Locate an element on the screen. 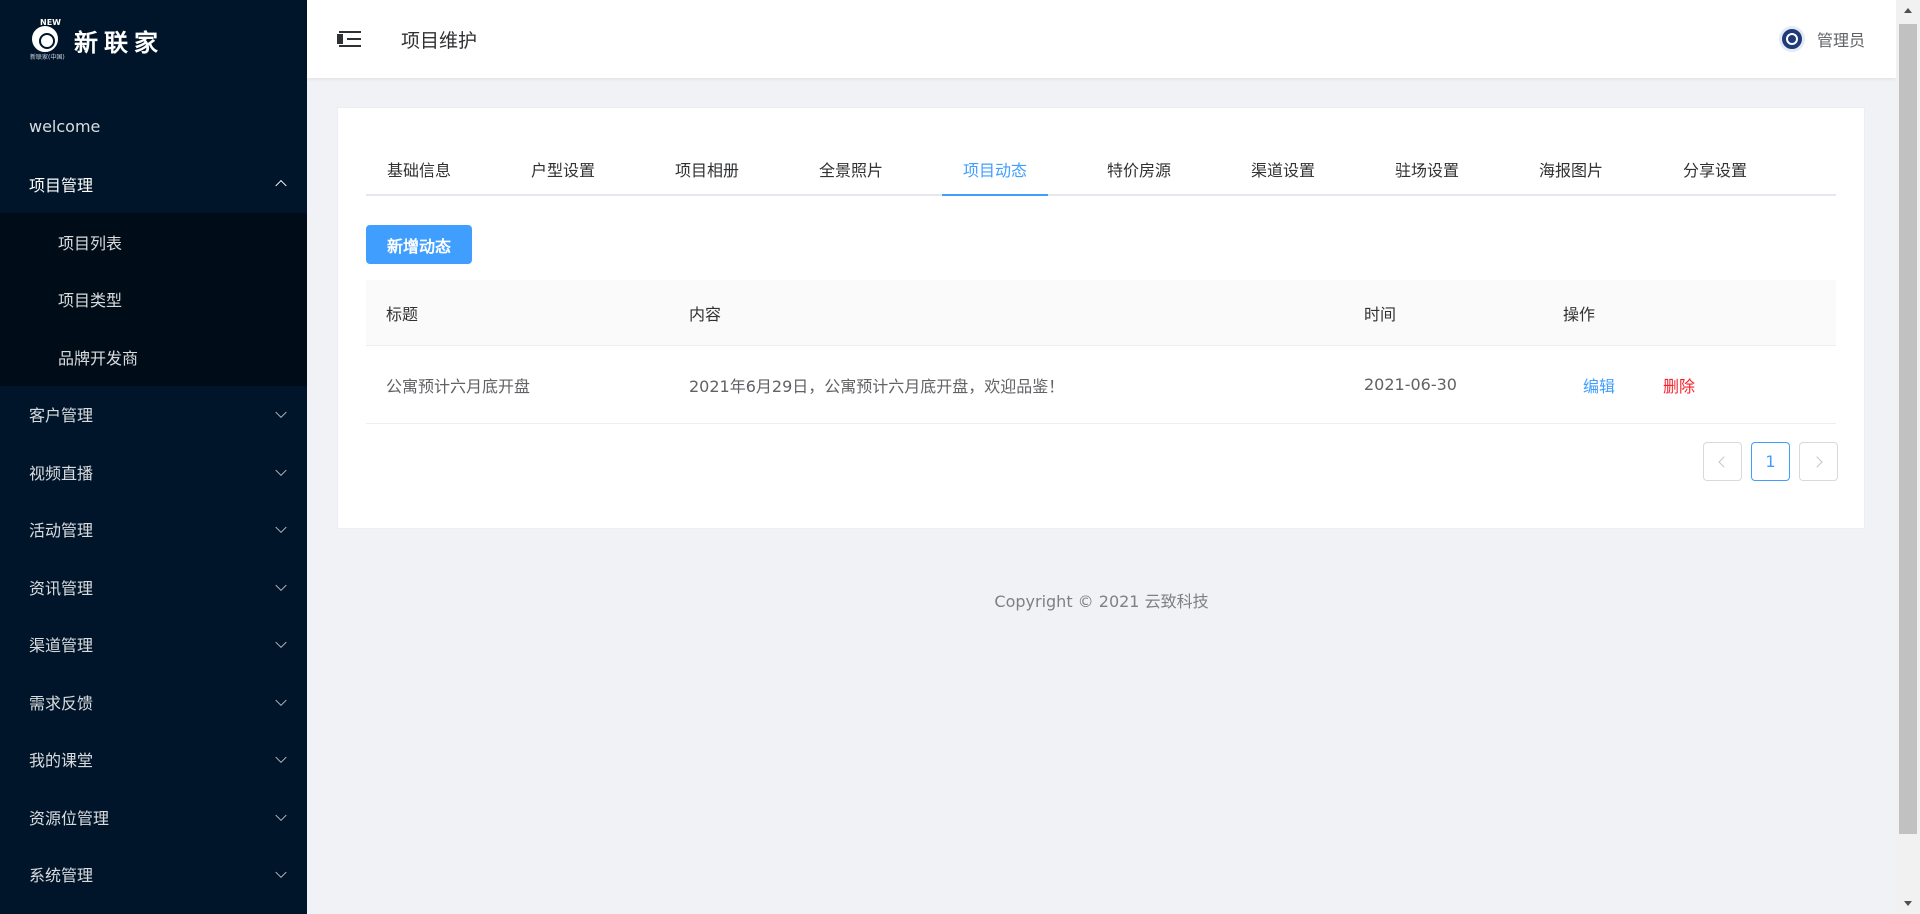 Image resolution: width=1920 pixels, height=914 pixels. delete-link: 删除 is located at coordinates (1679, 385).